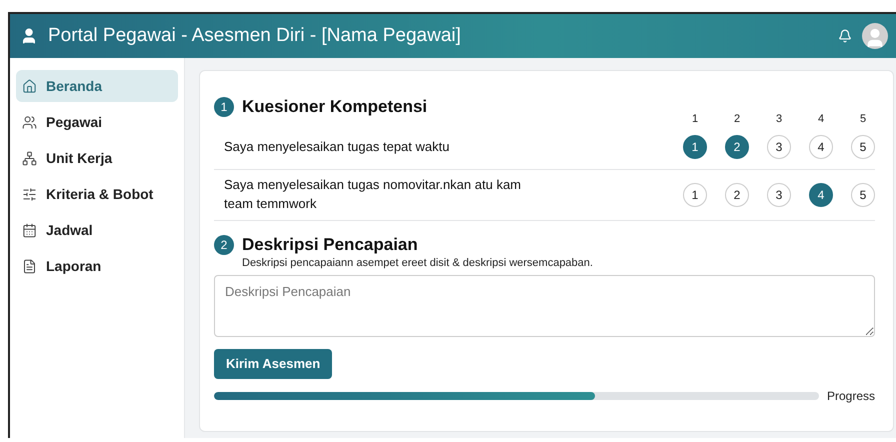  Describe the element at coordinates (273, 363) in the screenshot. I see `submit-button: Kirim Asesmen` at that location.